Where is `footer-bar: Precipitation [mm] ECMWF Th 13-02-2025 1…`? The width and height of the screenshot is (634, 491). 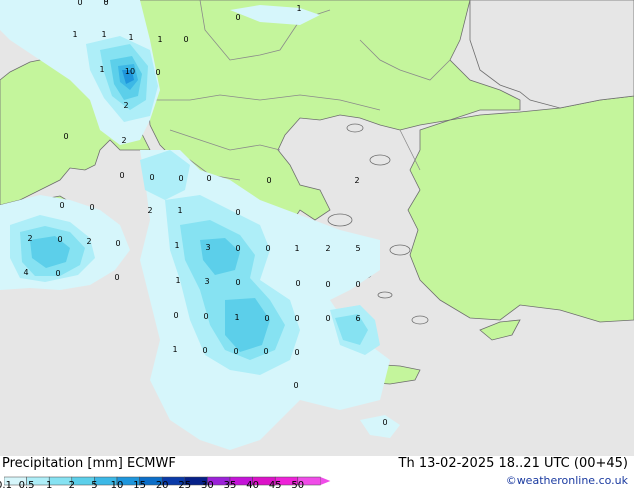 footer-bar: Precipitation [mm] ECMWF Th 13-02-2025 1… is located at coordinates (317, 473).